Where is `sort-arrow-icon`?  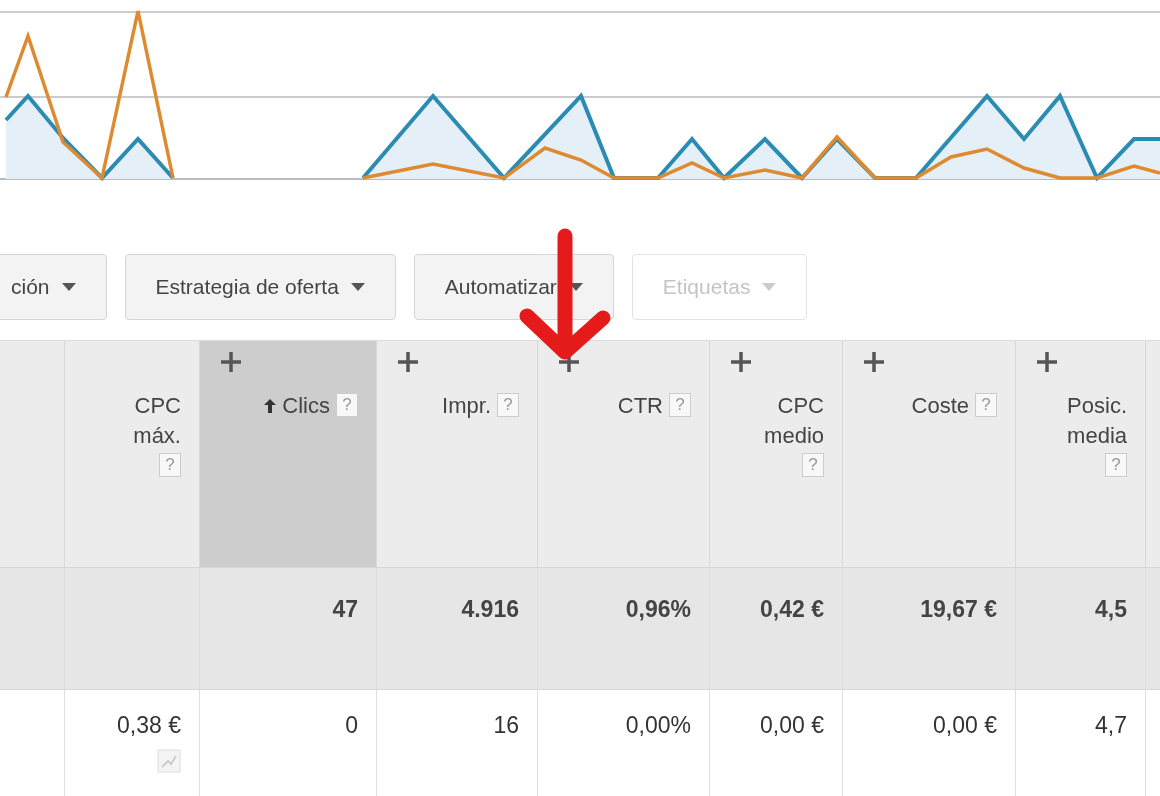
sort-arrow-icon is located at coordinates (270, 406).